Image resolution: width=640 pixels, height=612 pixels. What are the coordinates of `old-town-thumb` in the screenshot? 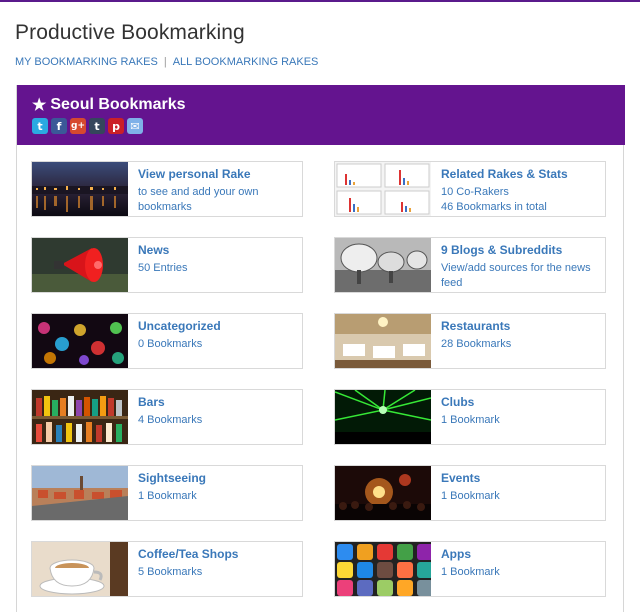 It's located at (80, 493).